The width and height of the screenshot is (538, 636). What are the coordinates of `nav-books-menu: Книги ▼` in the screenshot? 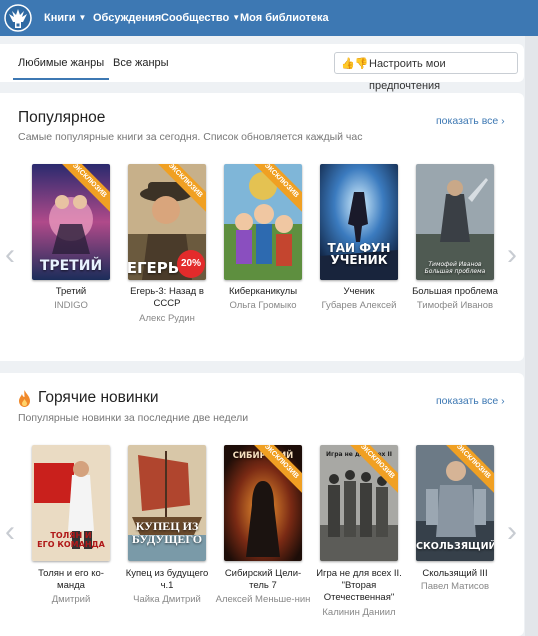 It's located at (65, 18).